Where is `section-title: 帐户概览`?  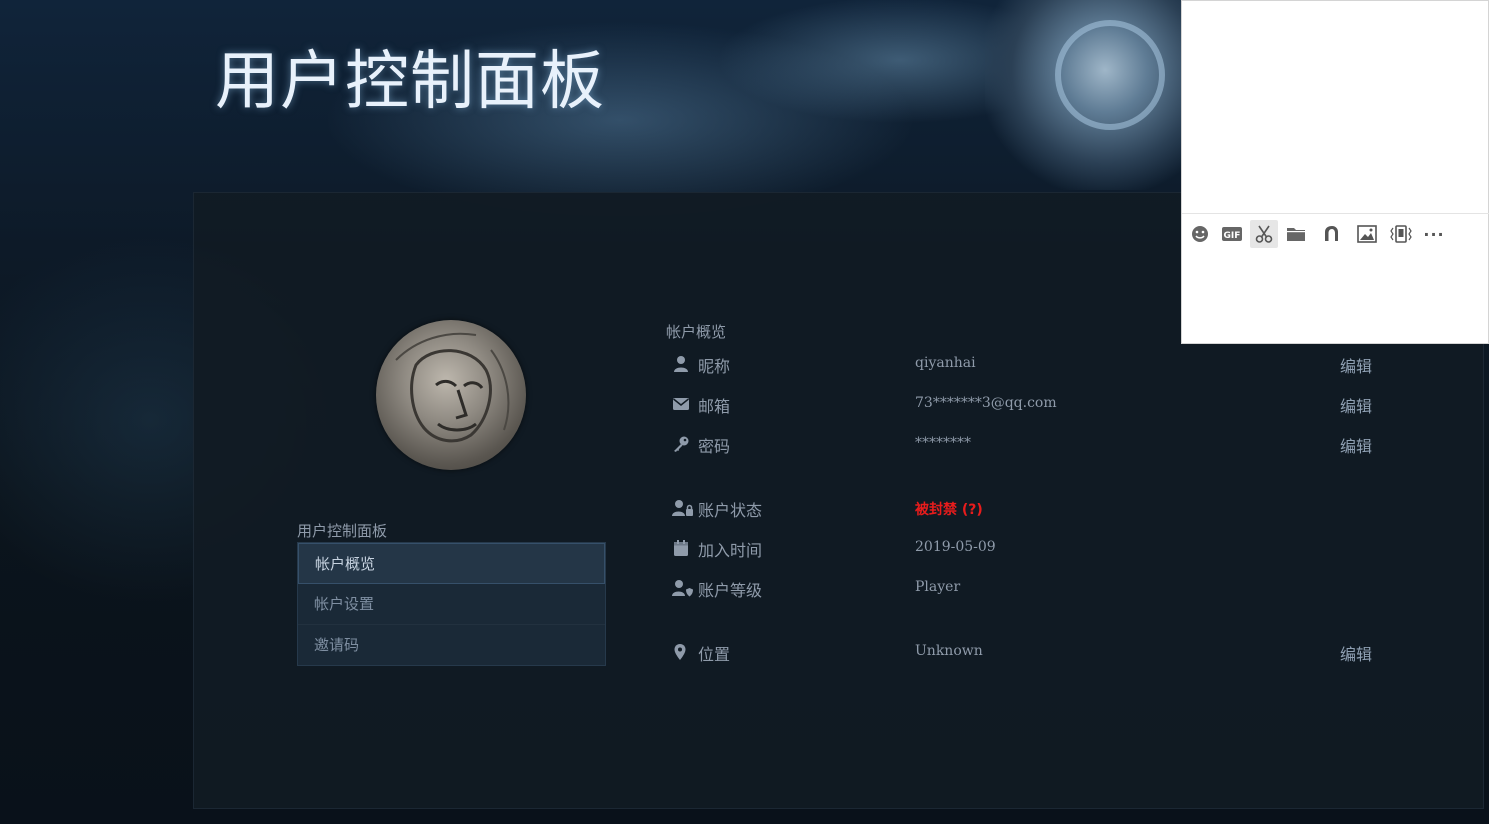
section-title: 帐户概览 is located at coordinates (696, 332).